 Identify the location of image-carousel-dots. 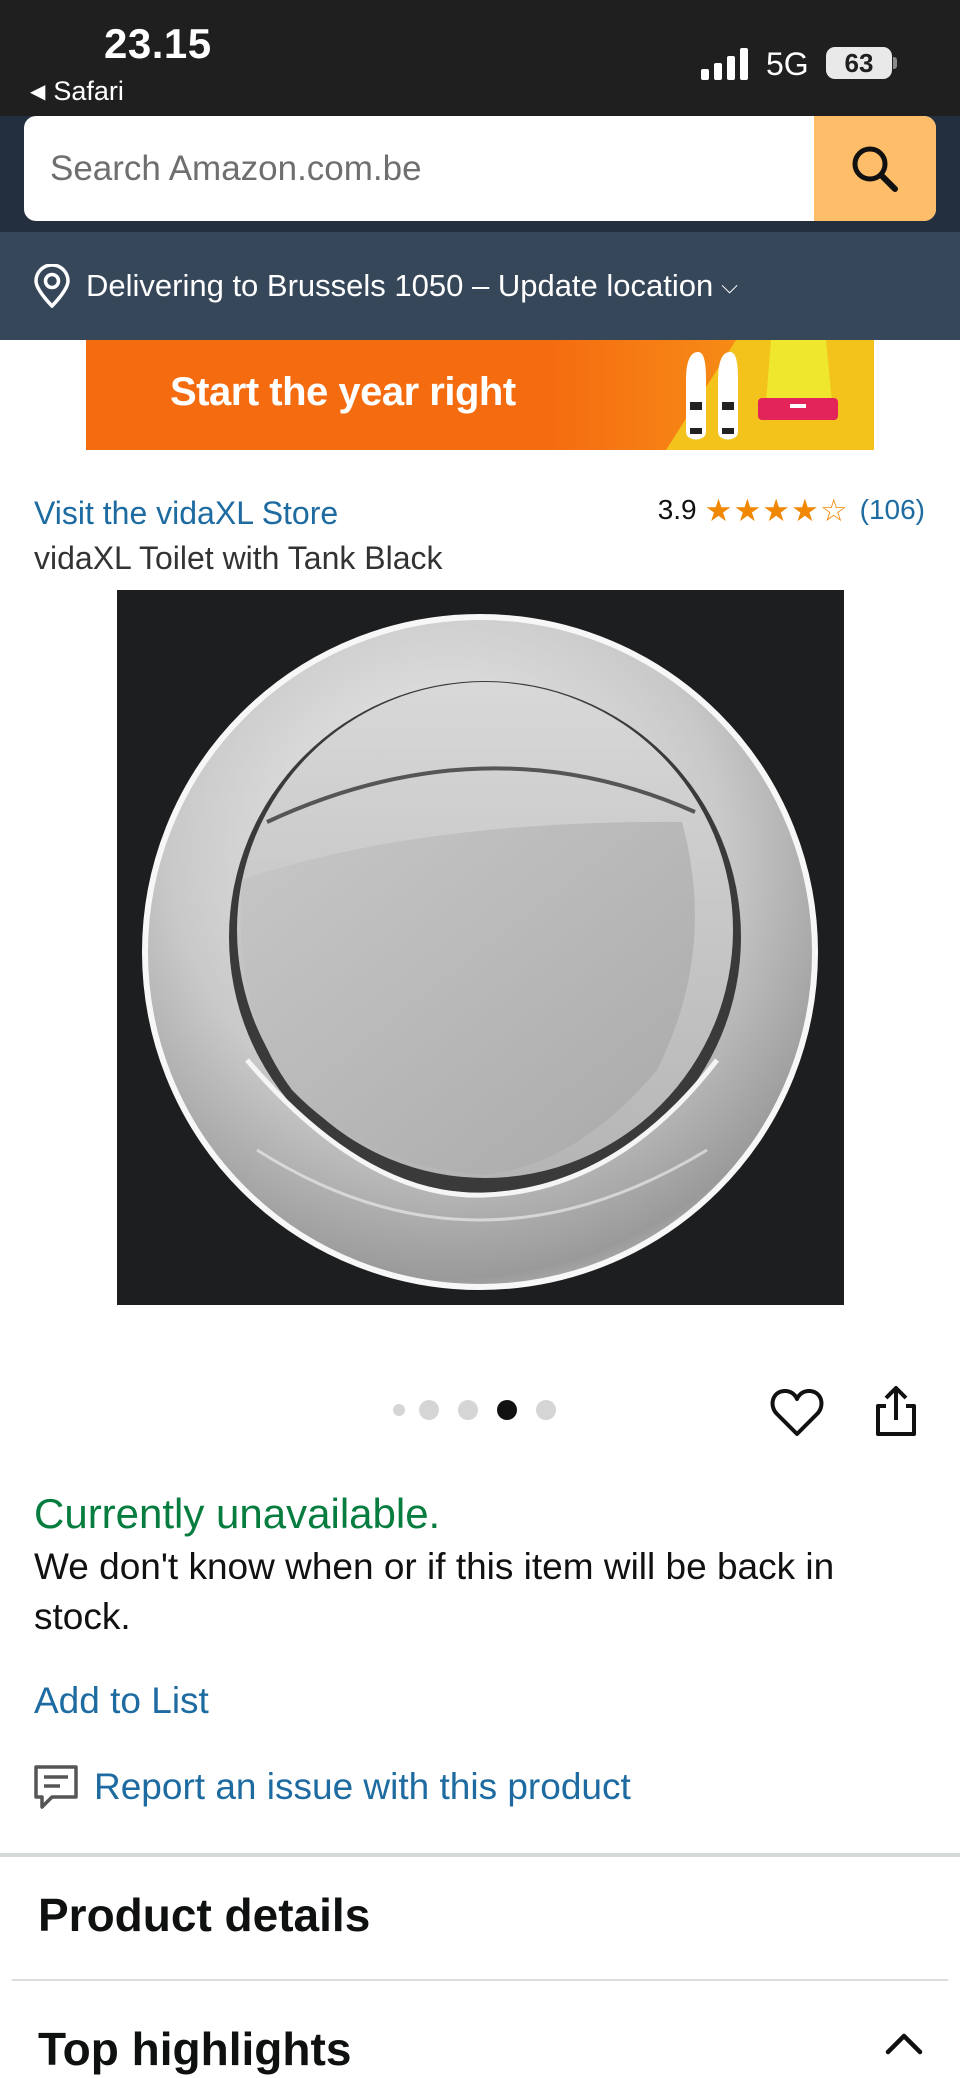
(484, 1410).